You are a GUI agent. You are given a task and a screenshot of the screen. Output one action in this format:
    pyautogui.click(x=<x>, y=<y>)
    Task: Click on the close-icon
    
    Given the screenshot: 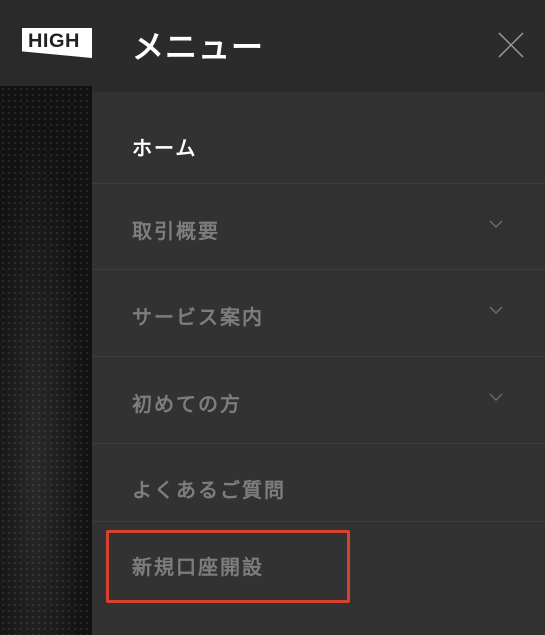 What is the action you would take?
    pyautogui.click(x=511, y=45)
    